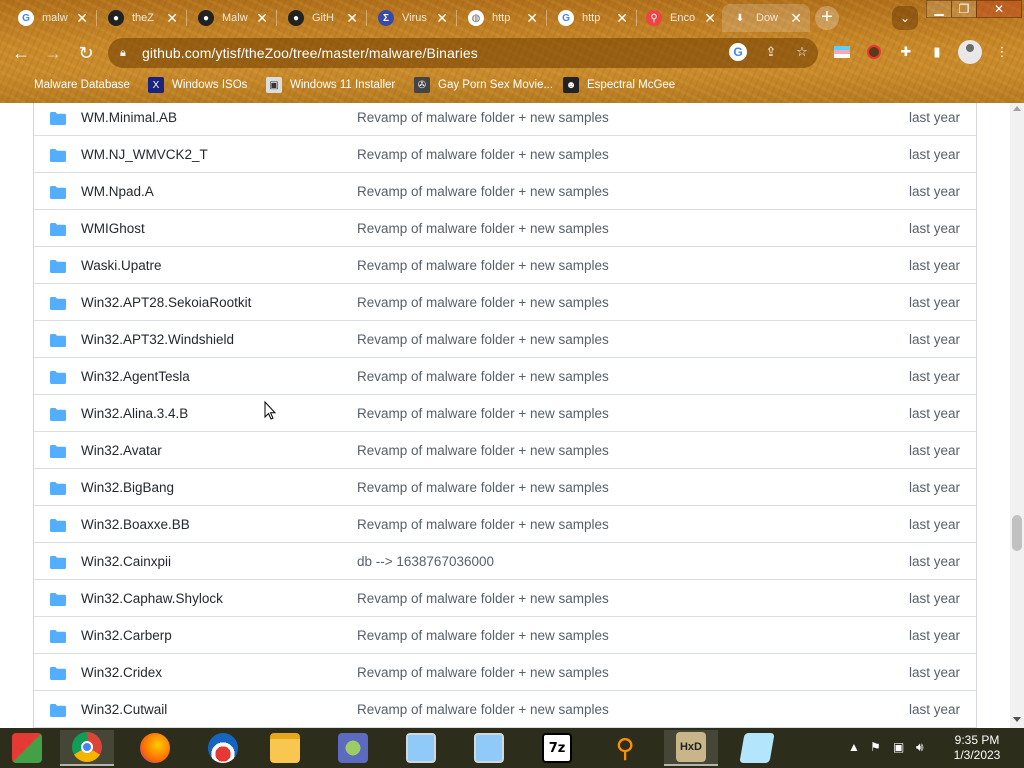  Describe the element at coordinates (412, 18) in the screenshot. I see `tab-virustotal: Σ Virus ✕` at that location.